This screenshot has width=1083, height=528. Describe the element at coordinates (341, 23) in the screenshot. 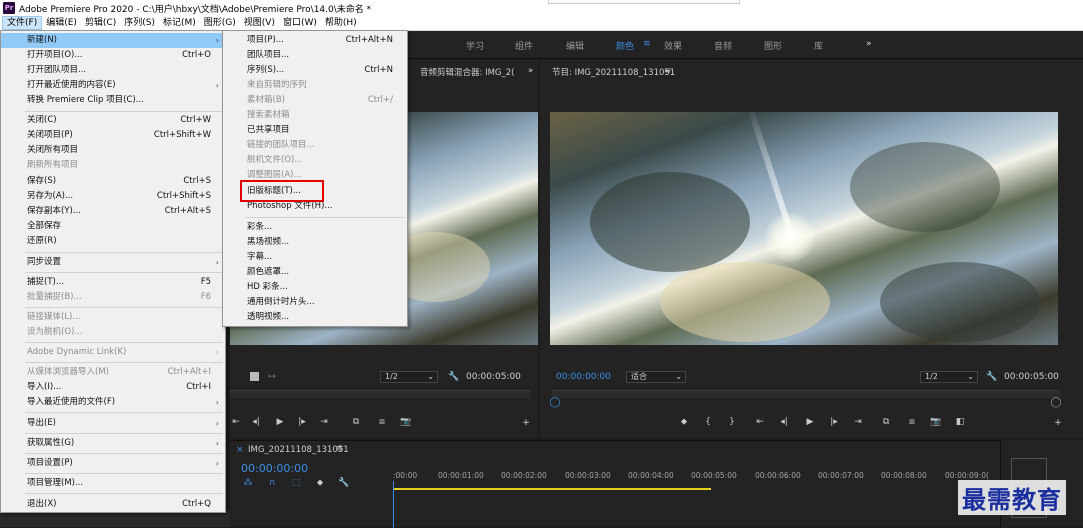

I see `menu-help: 帮助(H)` at that location.